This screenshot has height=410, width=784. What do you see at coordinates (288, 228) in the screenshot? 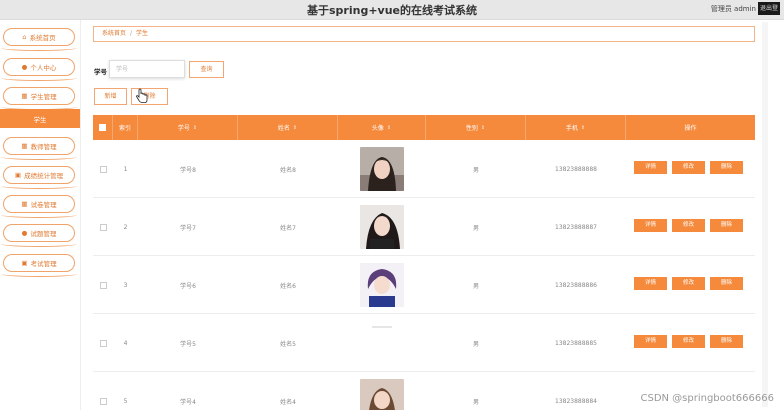
I see `cell-name: 姓名7` at bounding box center [288, 228].